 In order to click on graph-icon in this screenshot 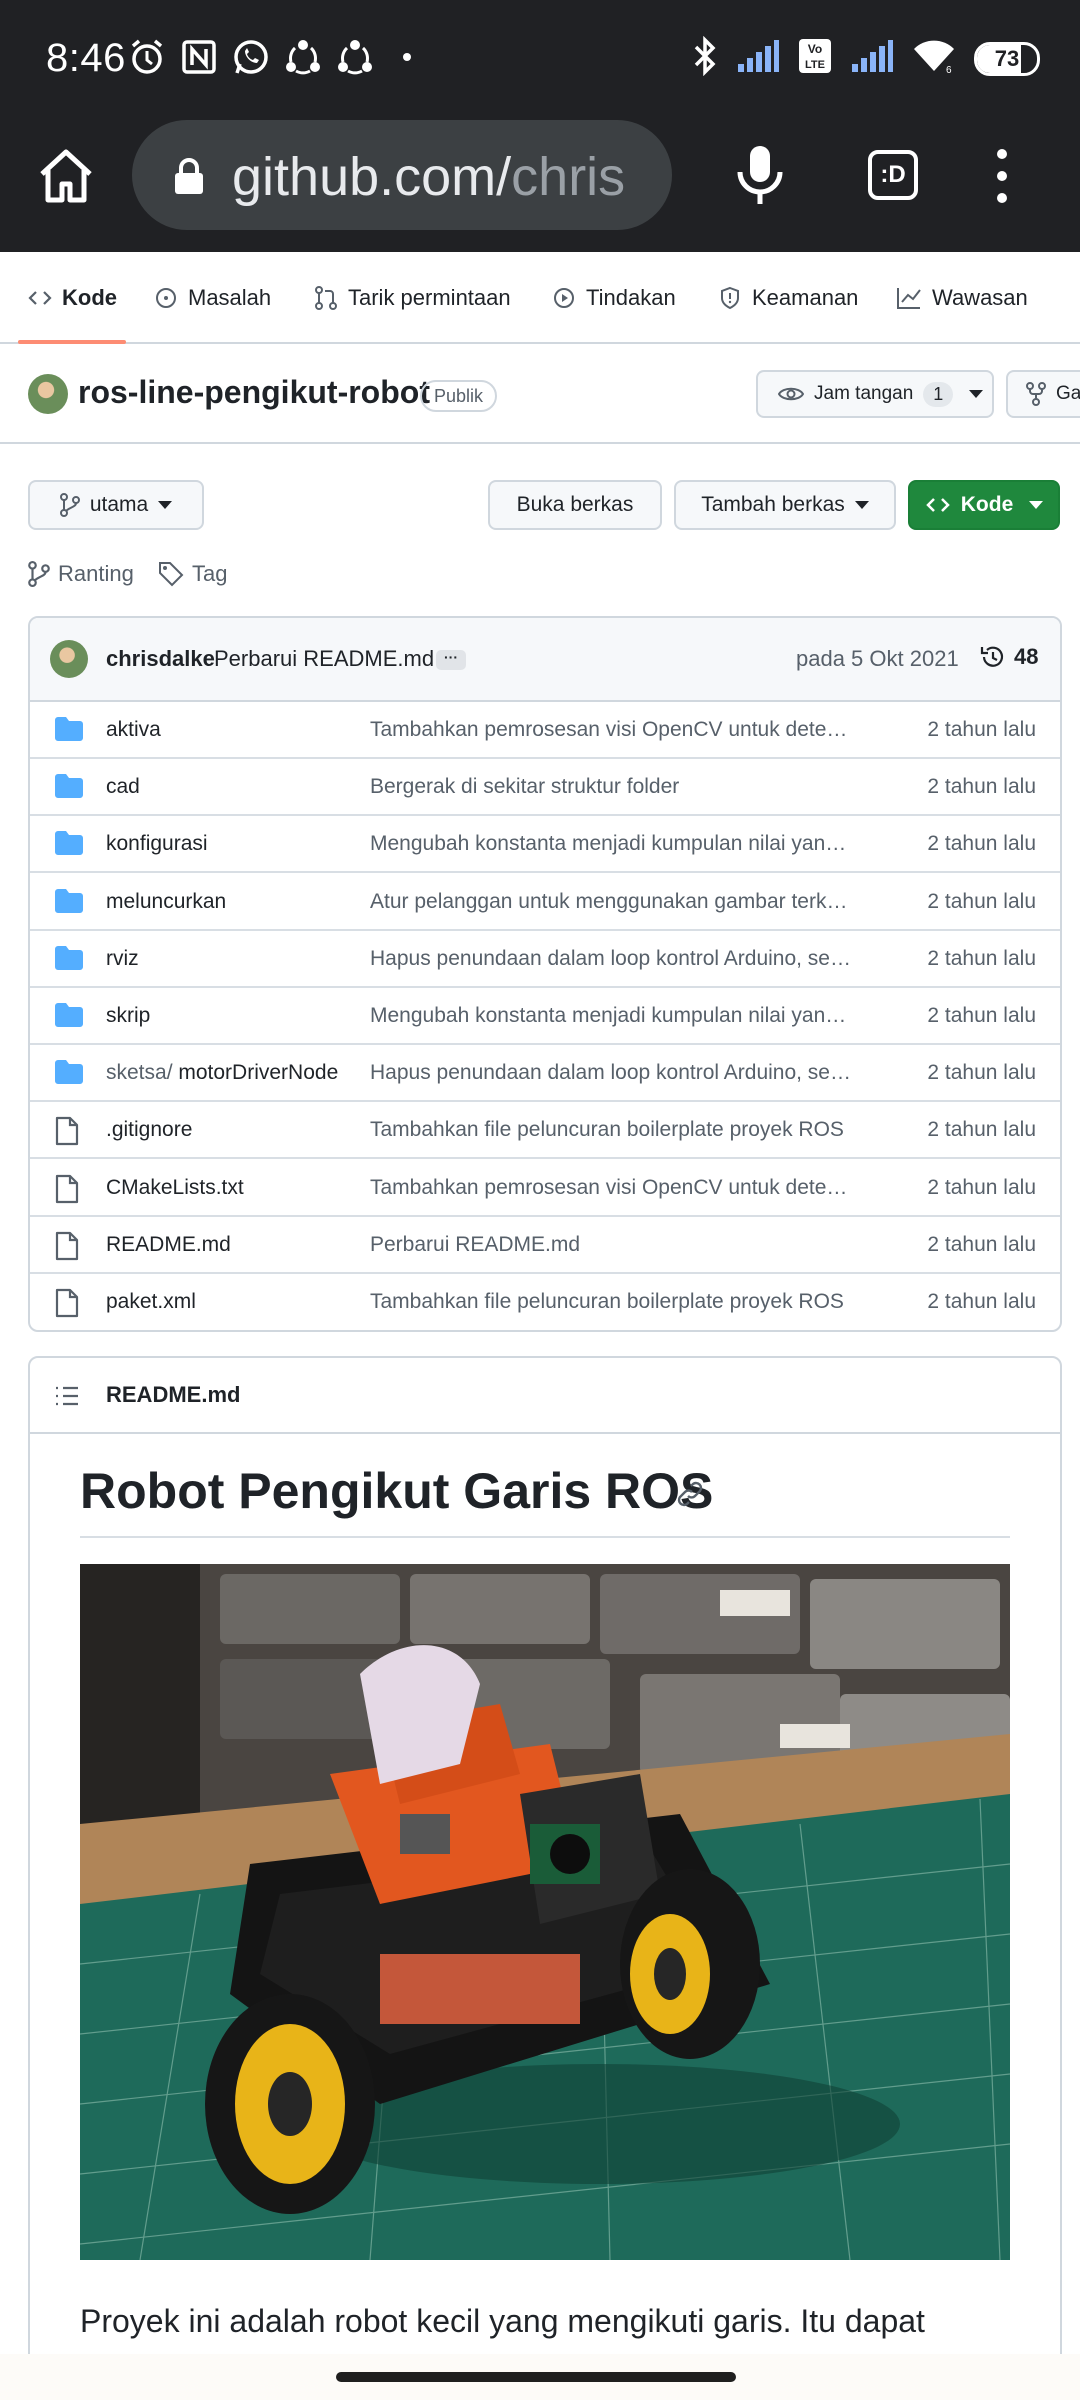, I will do `click(909, 298)`.